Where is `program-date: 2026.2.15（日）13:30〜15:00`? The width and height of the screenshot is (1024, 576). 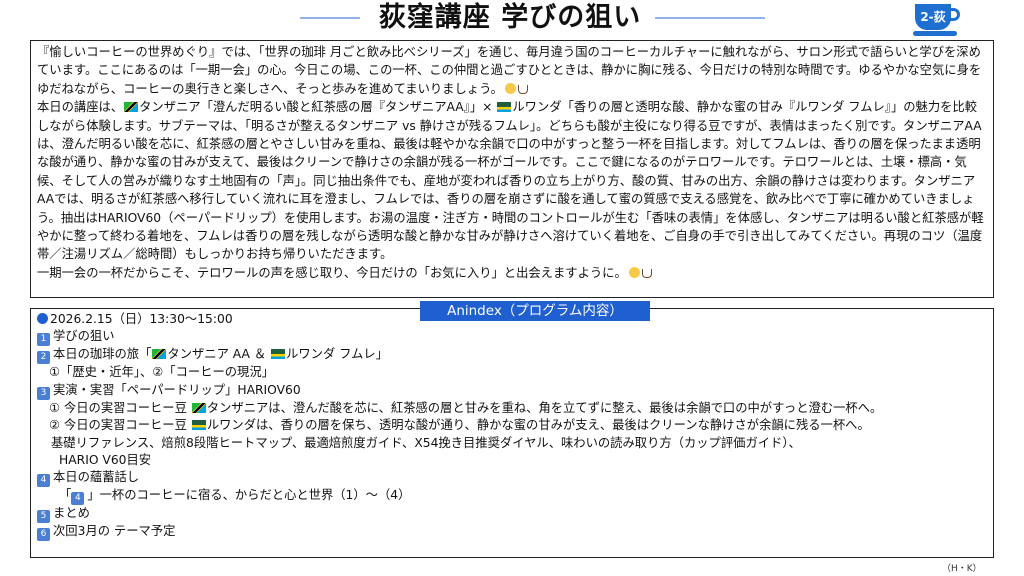 program-date: 2026.2.15（日）13:30〜15:00 is located at coordinates (141, 319).